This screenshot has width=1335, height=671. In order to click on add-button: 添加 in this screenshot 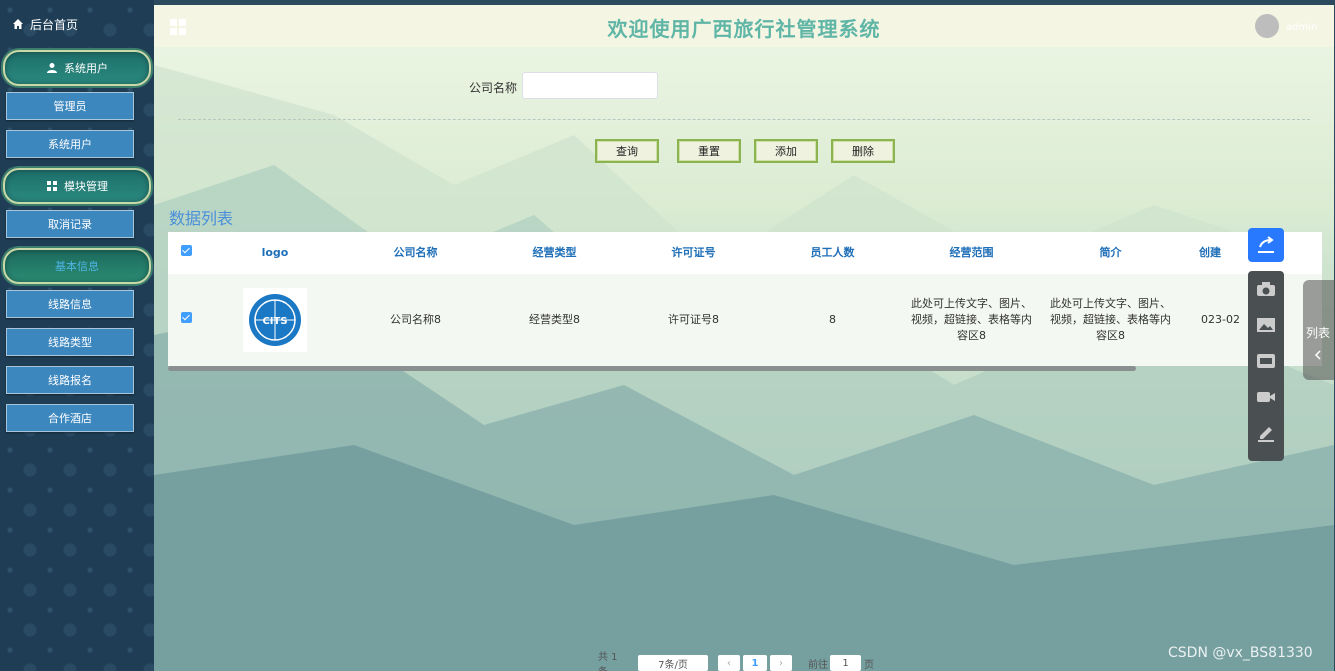, I will do `click(786, 151)`.